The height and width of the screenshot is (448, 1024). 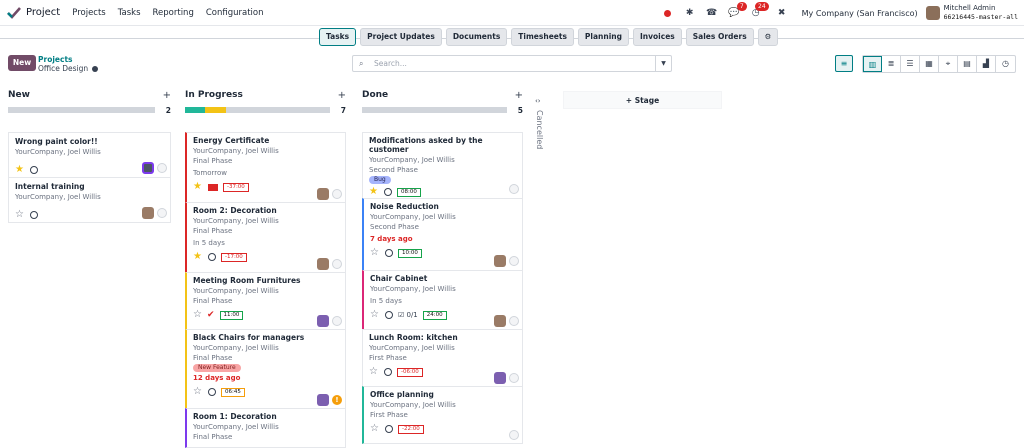 I want to click on gantt-view-icon: ☰, so click(x=910, y=64).